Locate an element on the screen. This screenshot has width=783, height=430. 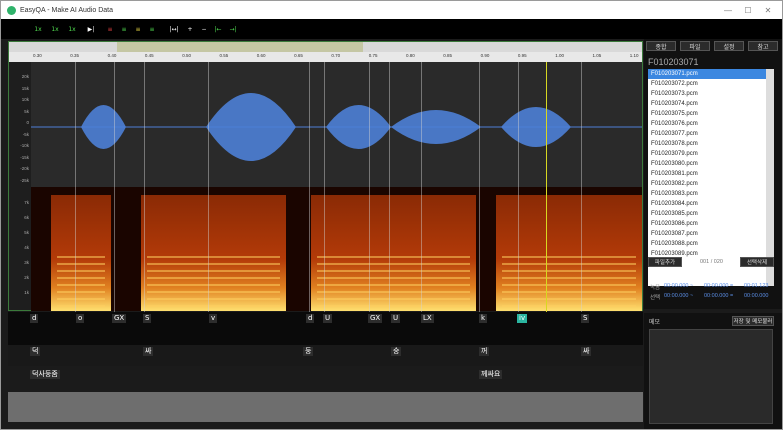
overview-selection is located at coordinates (240, 47).